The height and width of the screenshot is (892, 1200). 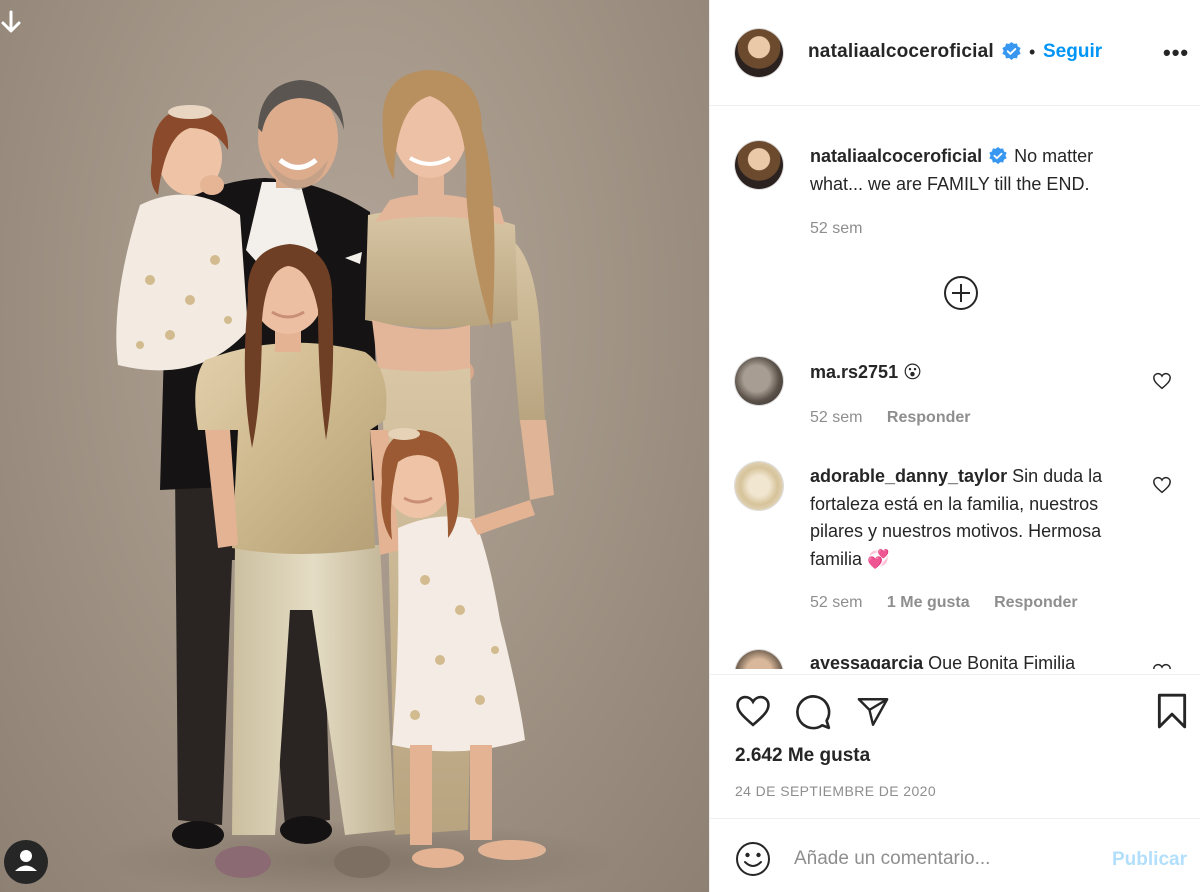 I want to click on publish-button: Publicar, so click(x=1149, y=860).